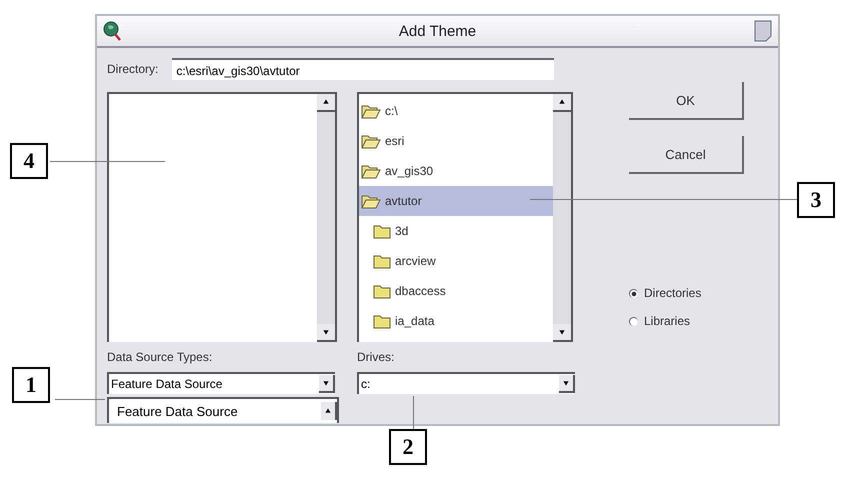 This screenshot has height=477, width=851. I want to click on window-title: Add Theme, so click(438, 31).